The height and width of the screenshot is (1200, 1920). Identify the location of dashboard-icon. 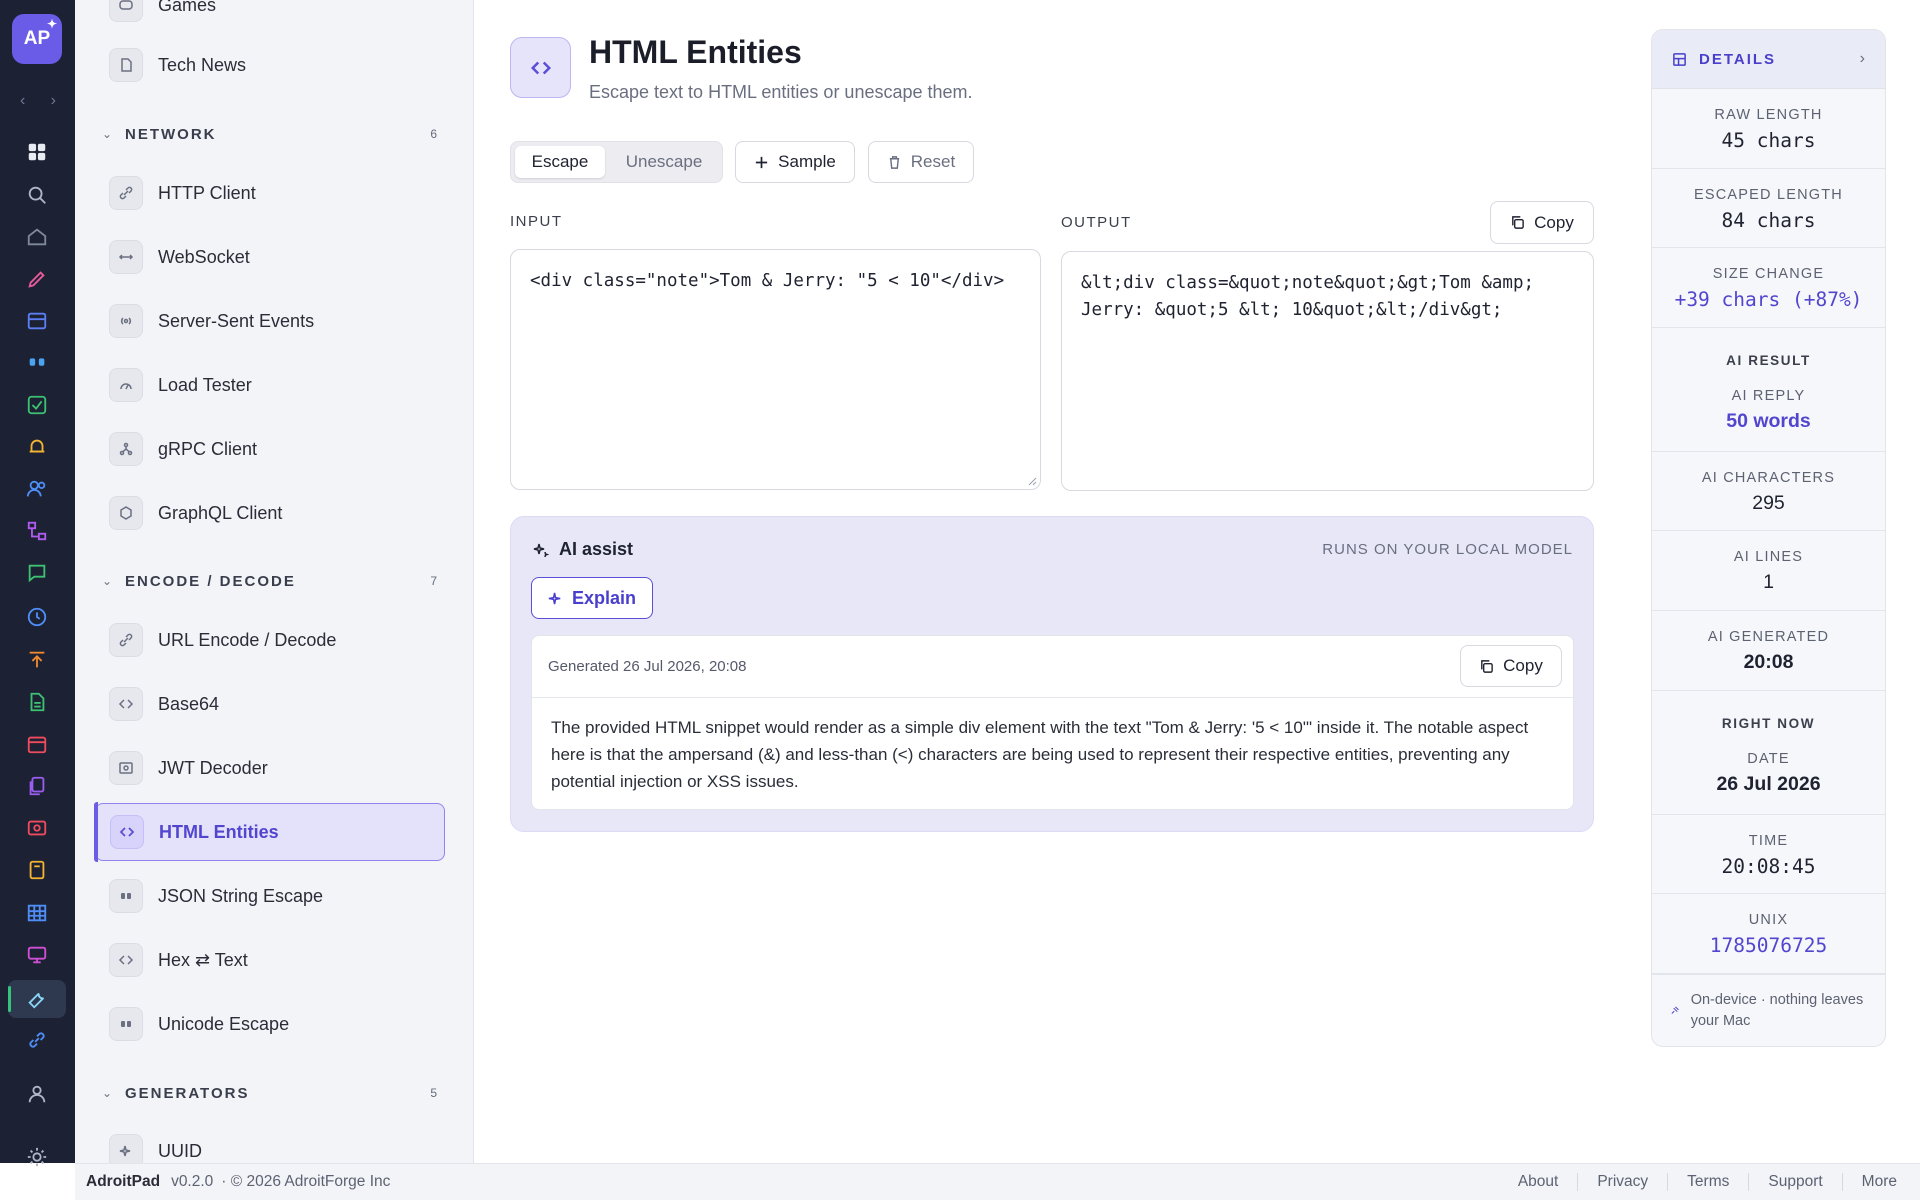
(37, 152).